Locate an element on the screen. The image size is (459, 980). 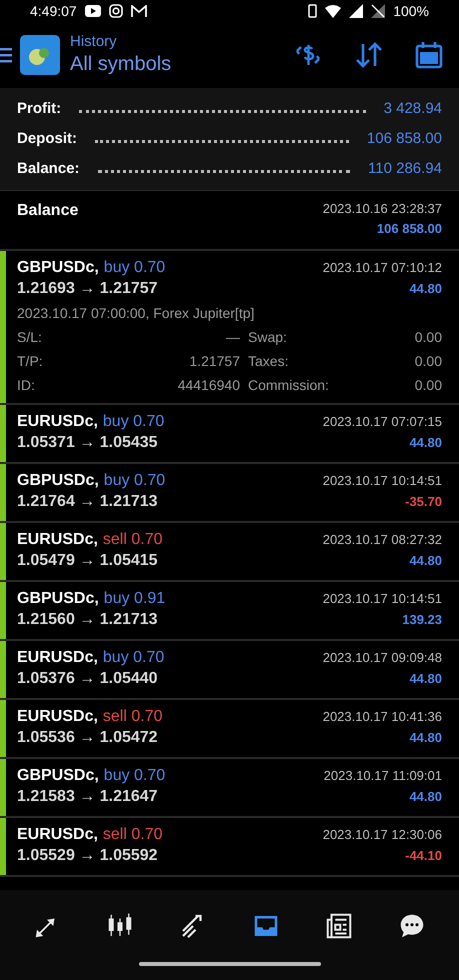
detail-label: Swap: is located at coordinates (268, 337).